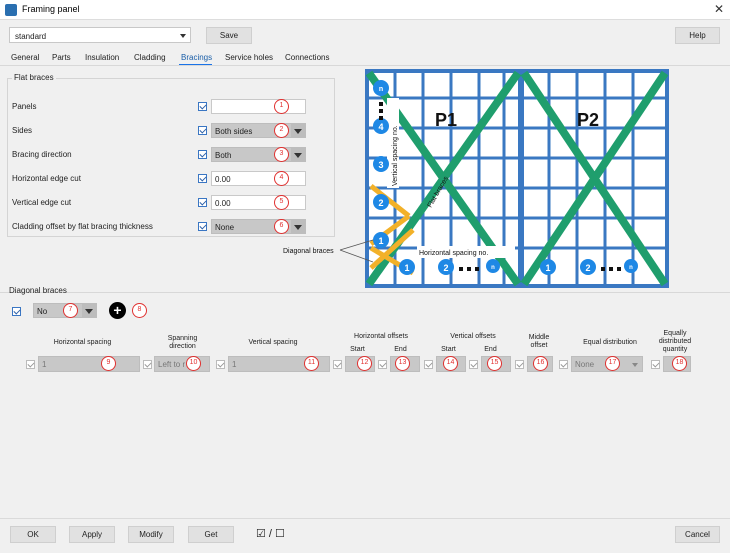 This screenshot has height=553, width=730. What do you see at coordinates (612, 363) in the screenshot?
I see `callout-17: 17` at bounding box center [612, 363].